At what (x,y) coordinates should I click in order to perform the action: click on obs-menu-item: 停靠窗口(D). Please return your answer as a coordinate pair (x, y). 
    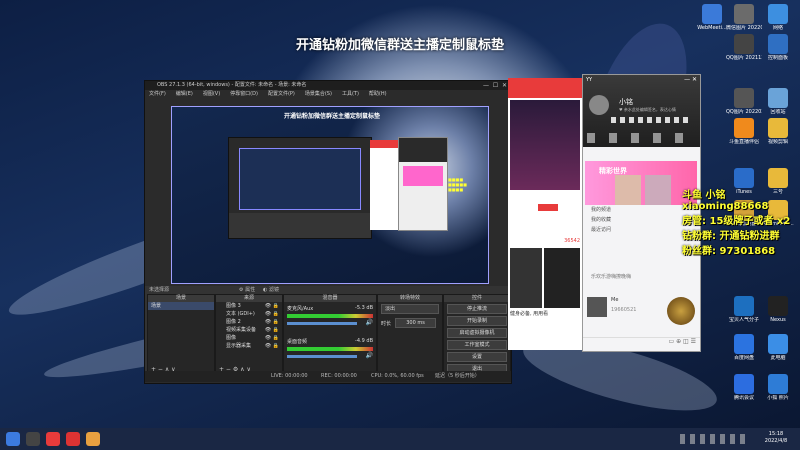
    Looking at the image, I should click on (244, 94).